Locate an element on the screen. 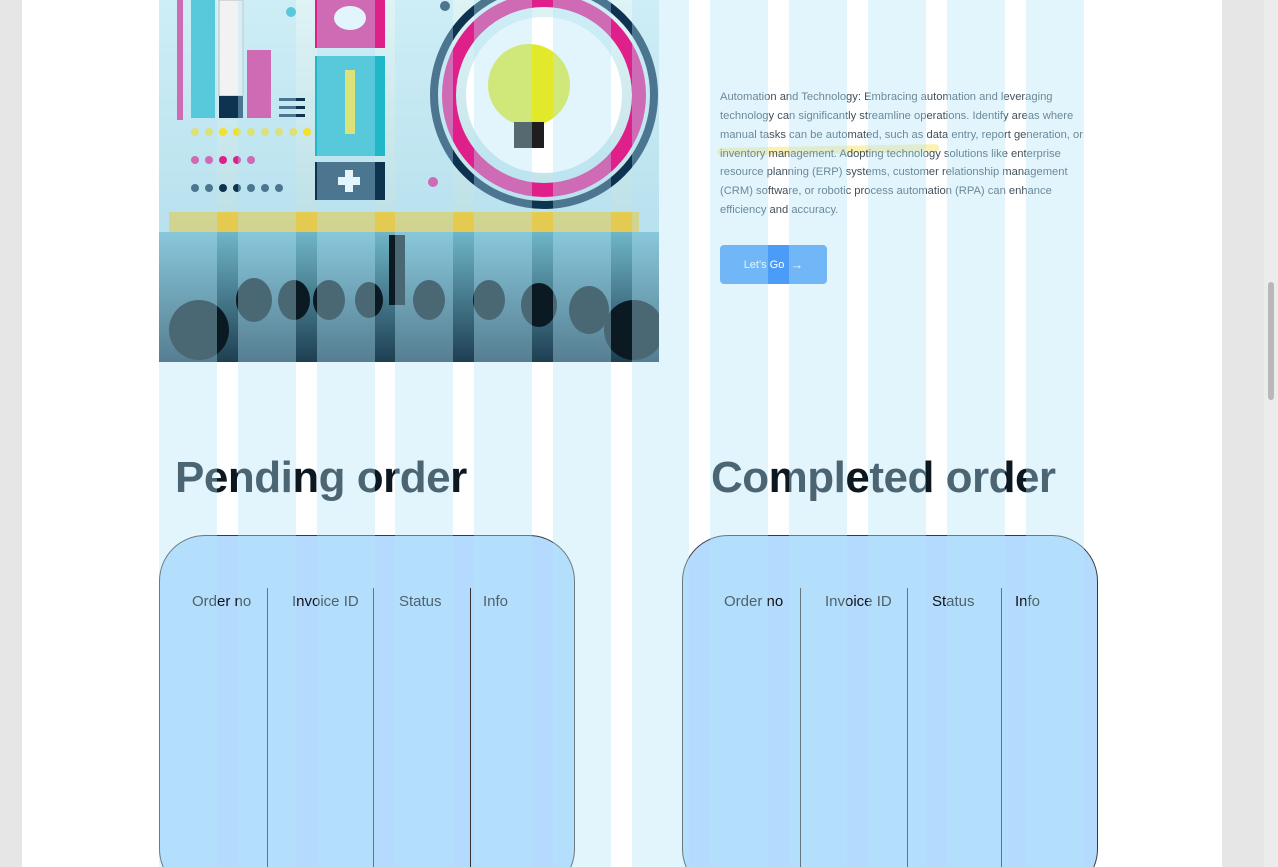 The height and width of the screenshot is (867, 1278). vertical-scrollbar is located at coordinates (1271, 433).